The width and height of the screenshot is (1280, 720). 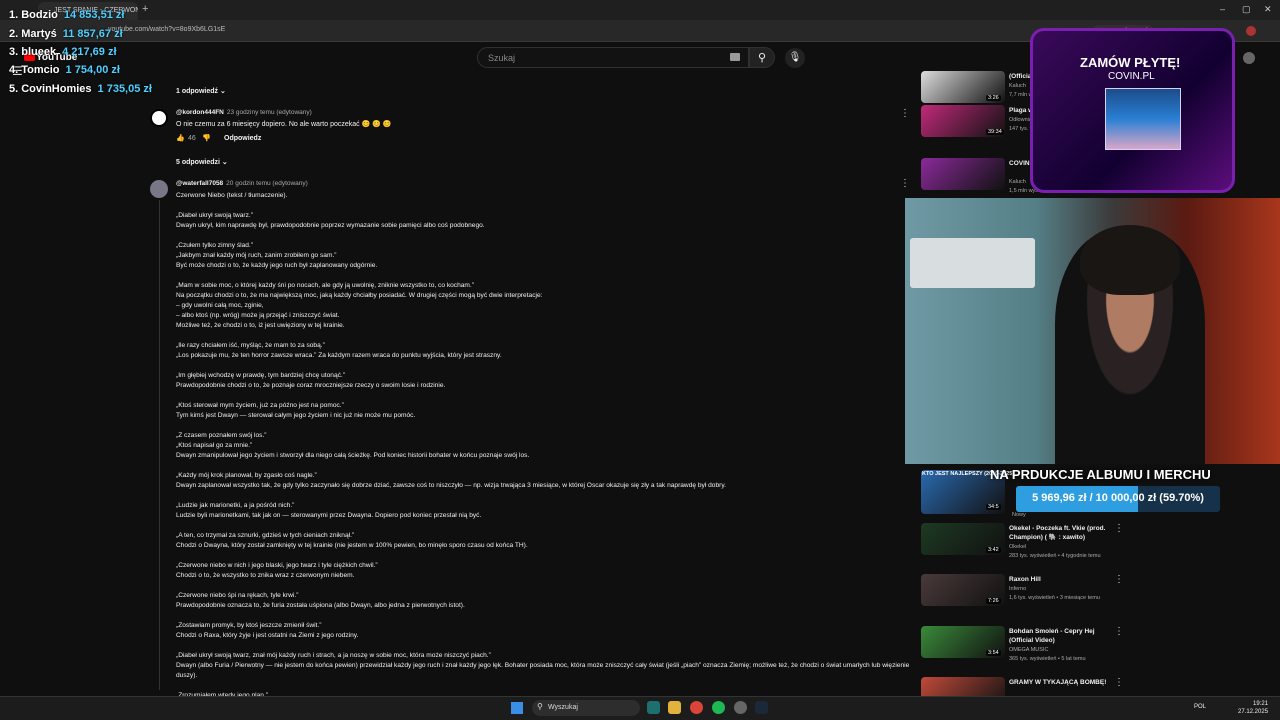 I want to click on promo-site: COVIN.PL, so click(x=1131, y=76).